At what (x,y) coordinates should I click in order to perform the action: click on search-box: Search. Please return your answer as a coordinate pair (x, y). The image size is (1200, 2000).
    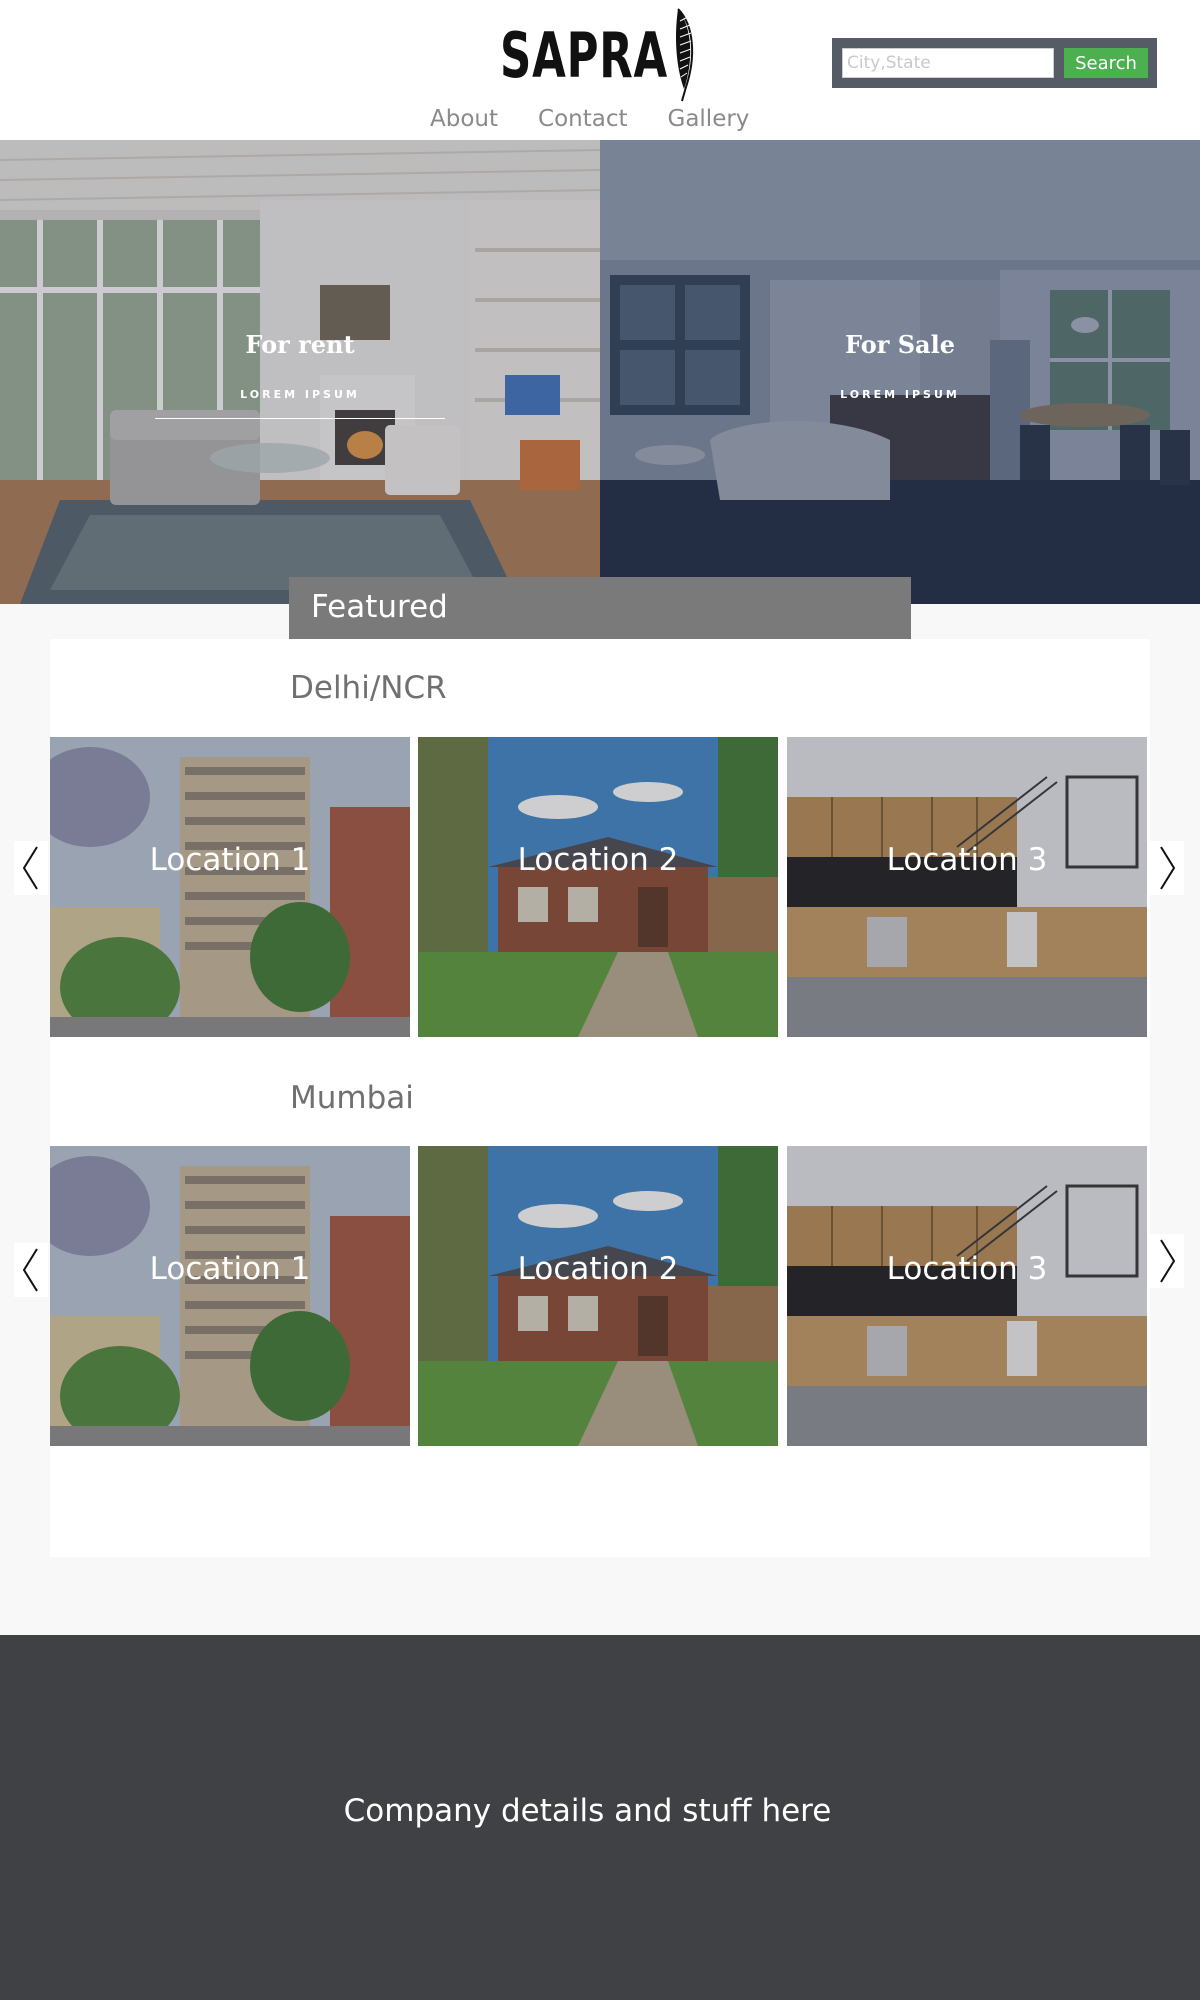
    Looking at the image, I should click on (994, 63).